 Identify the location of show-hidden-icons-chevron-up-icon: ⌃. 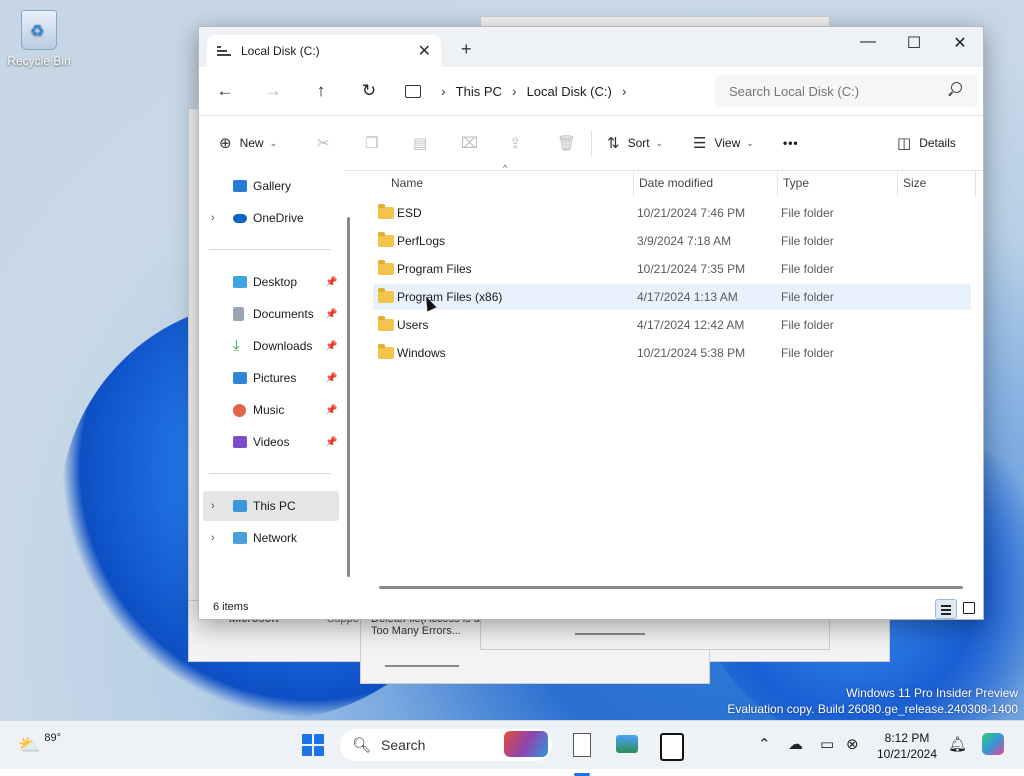
(764, 744).